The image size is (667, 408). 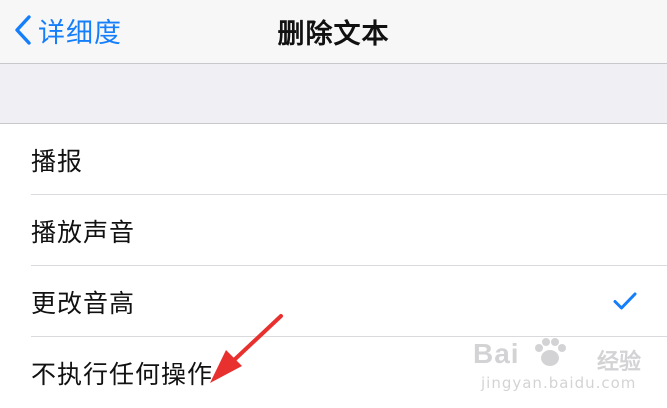 I want to click on option-label: 更改音高, so click(x=83, y=303).